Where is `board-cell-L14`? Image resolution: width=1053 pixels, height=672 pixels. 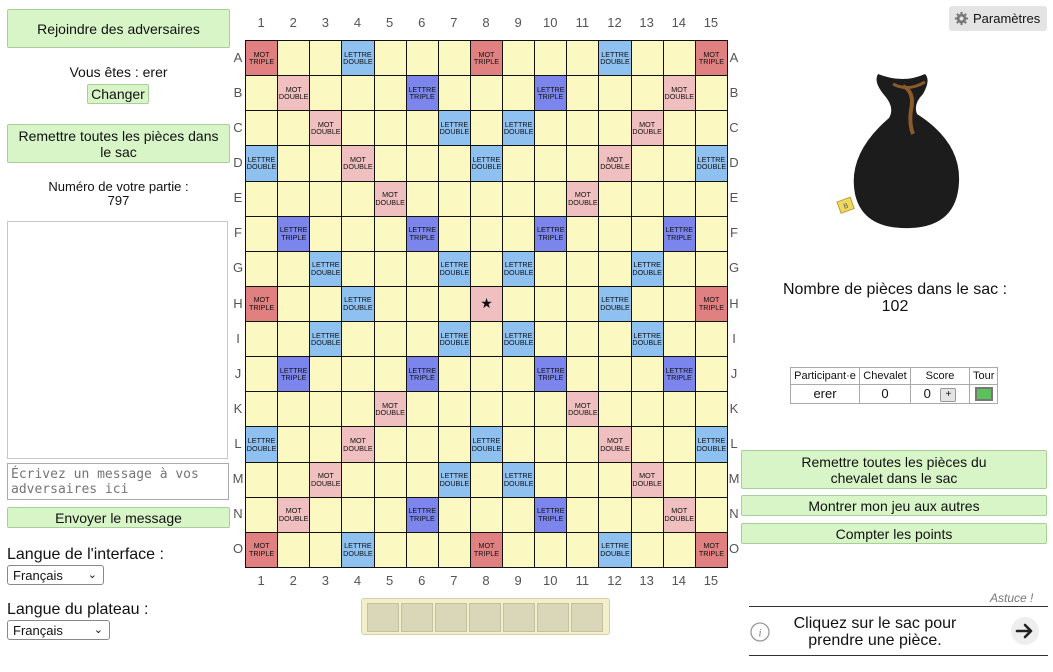 board-cell-L14 is located at coordinates (679, 444).